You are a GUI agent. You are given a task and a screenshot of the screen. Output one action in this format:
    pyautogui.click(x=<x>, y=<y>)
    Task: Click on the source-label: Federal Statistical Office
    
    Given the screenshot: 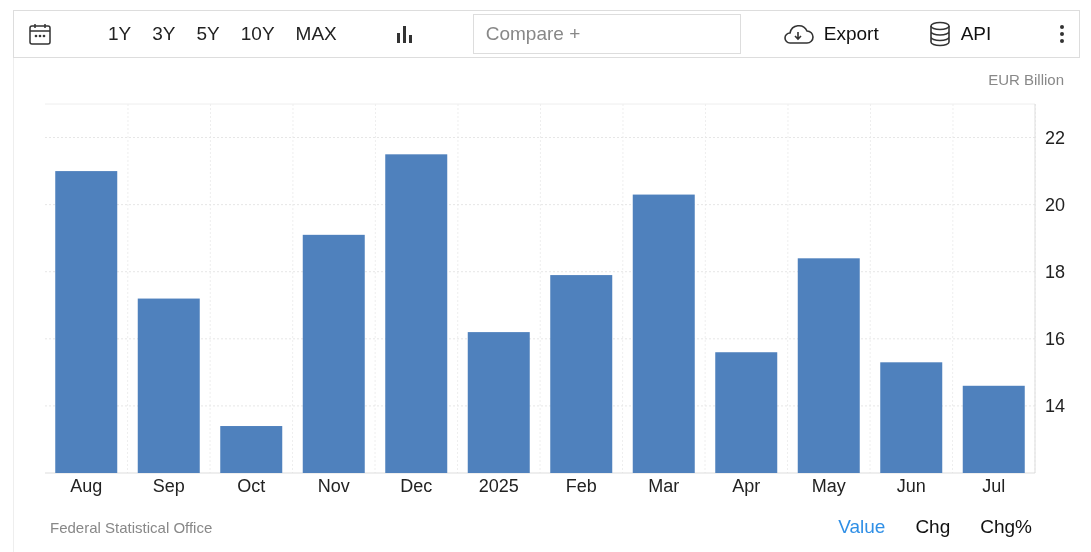 What is the action you would take?
    pyautogui.click(x=132, y=527)
    